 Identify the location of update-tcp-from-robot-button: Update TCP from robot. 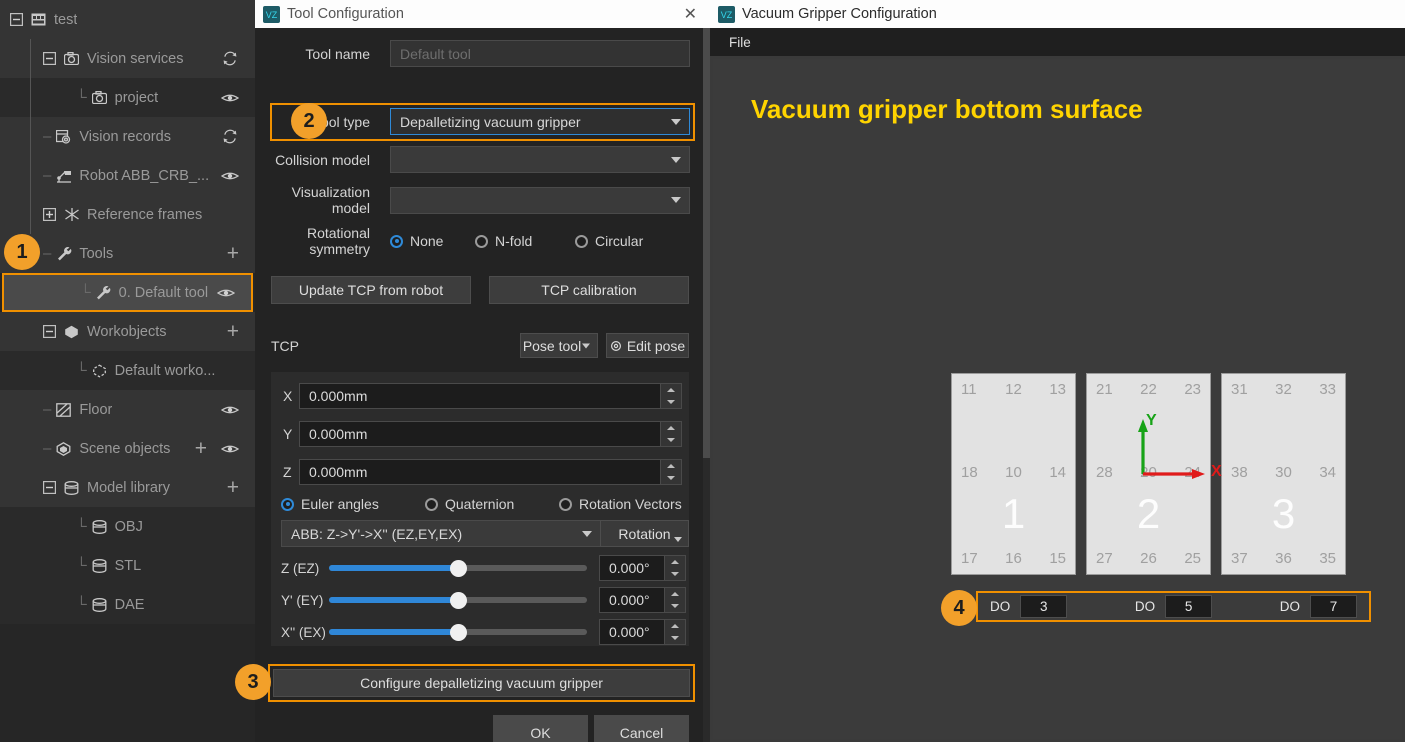
(371, 290).